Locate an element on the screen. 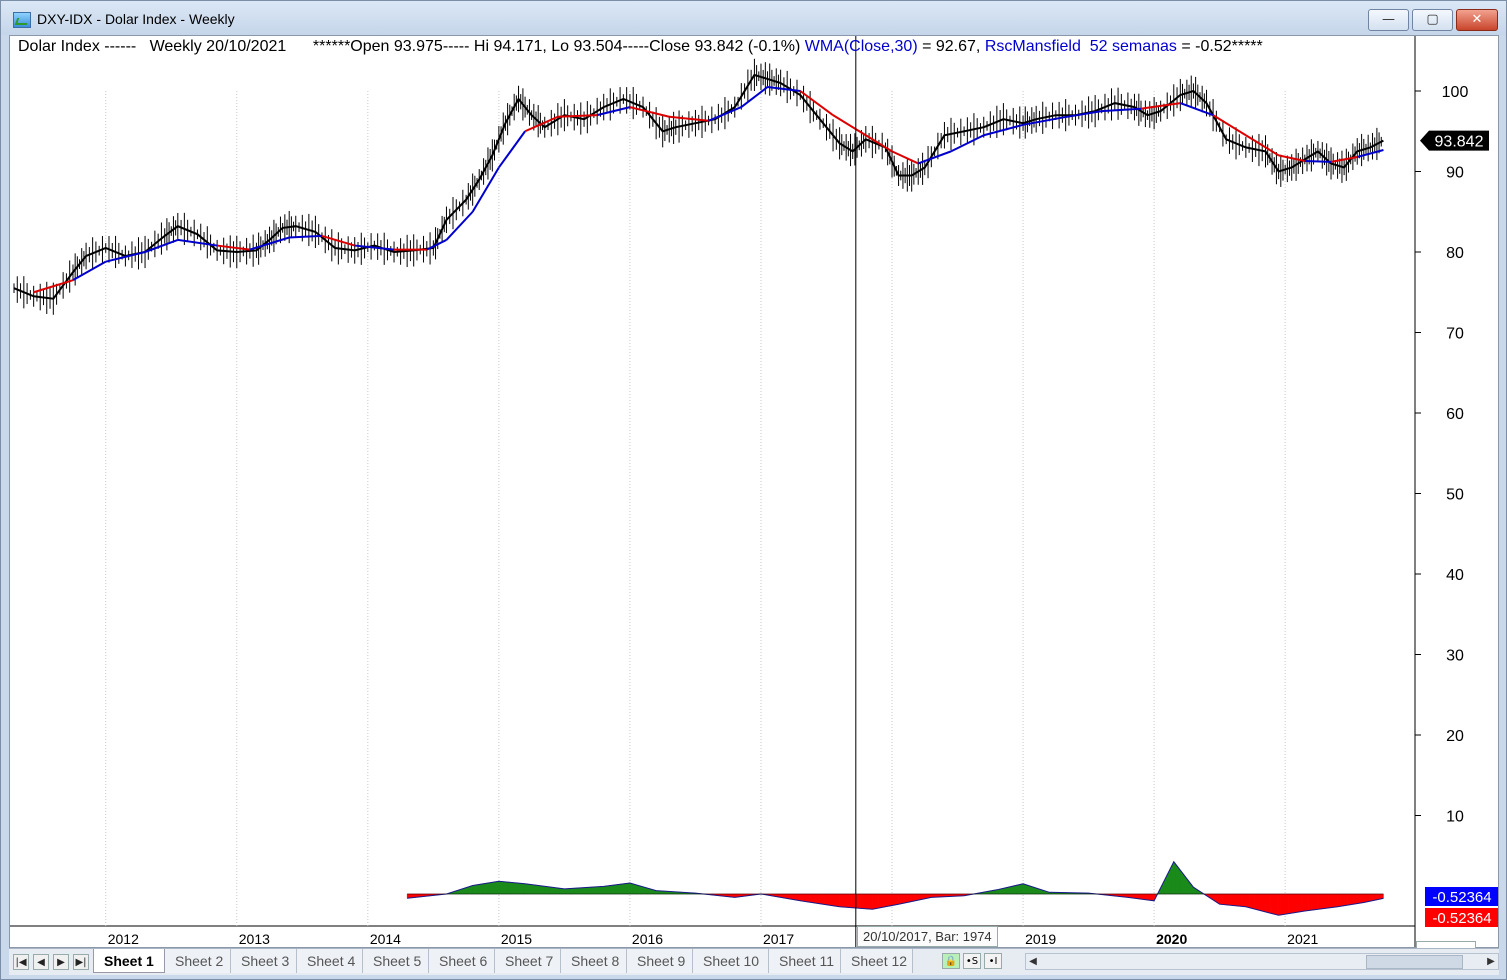  time-tick-label: 2017 is located at coordinates (778, 939).